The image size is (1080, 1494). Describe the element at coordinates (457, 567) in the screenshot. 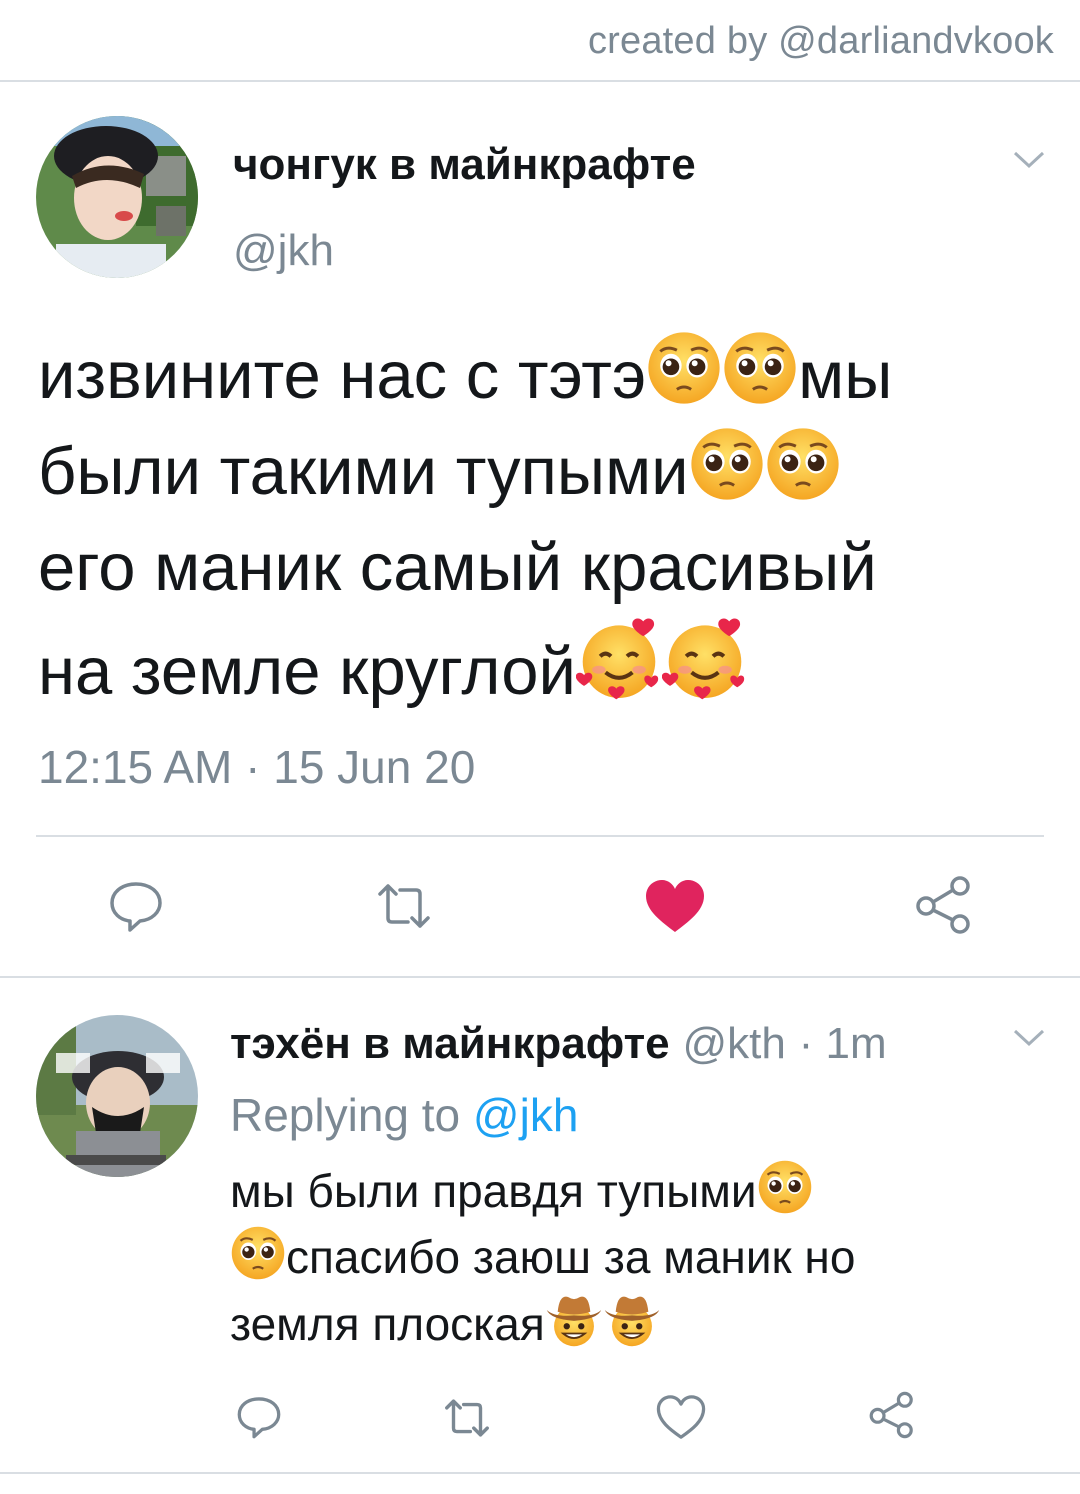

I see `main-text-part4: его маник самый красивый` at that location.